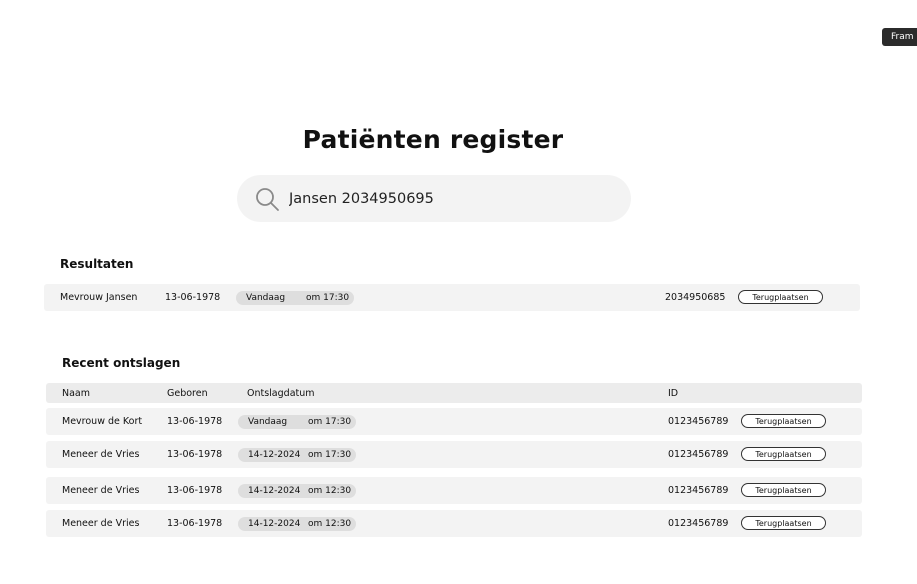 The image size is (917, 584). What do you see at coordinates (76, 393) in the screenshot?
I see `column-header-name: Naam` at bounding box center [76, 393].